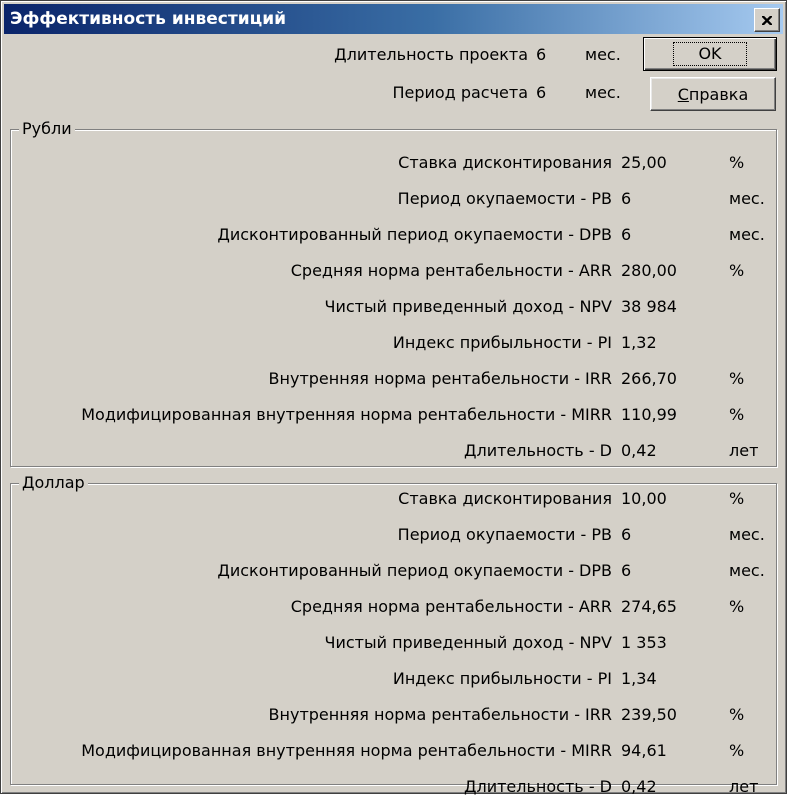 This screenshot has height=802, width=787. What do you see at coordinates (603, 54) in the screenshot?
I see `project-duration-unit: мес.` at bounding box center [603, 54].